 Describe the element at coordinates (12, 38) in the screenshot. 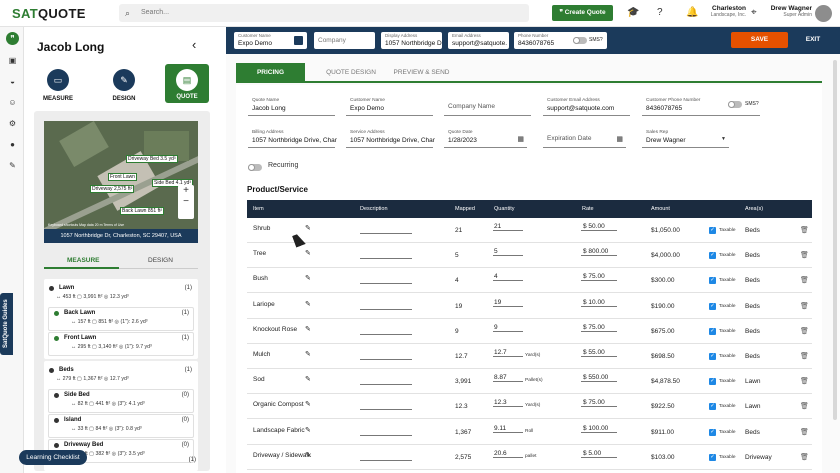

I see `quote-mark-icon: ❞` at that location.